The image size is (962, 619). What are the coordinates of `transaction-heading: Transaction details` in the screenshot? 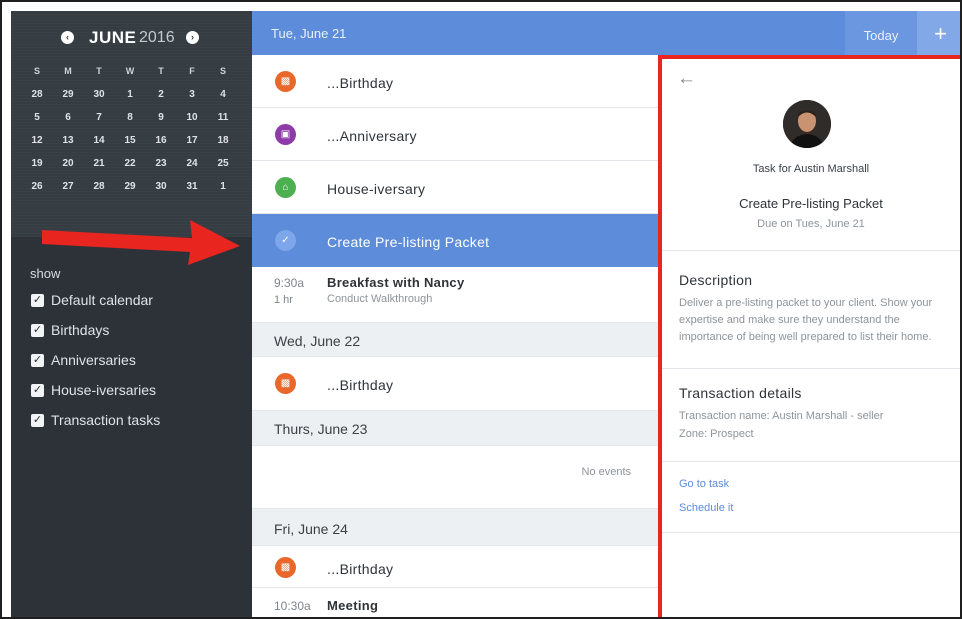 It's located at (740, 393).